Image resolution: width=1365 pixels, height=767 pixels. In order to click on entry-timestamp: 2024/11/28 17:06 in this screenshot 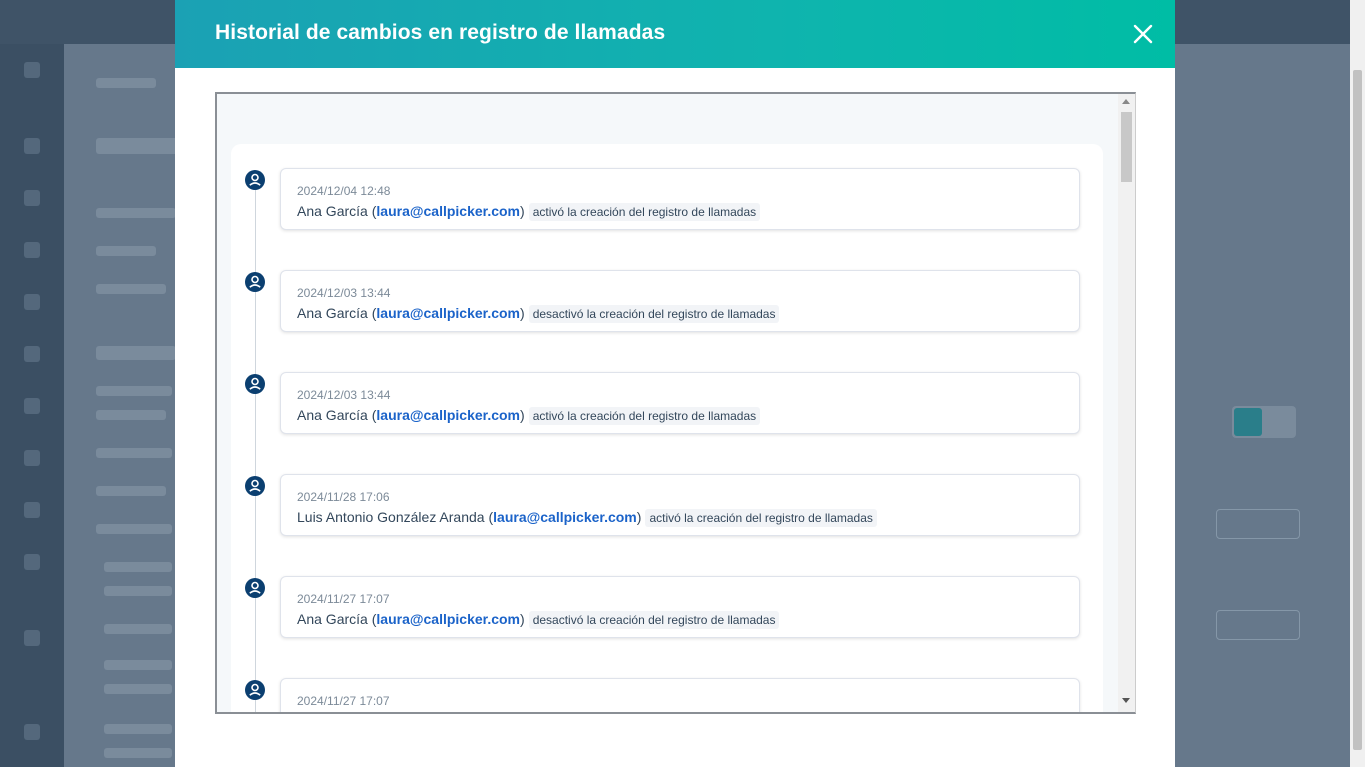, I will do `click(343, 497)`.